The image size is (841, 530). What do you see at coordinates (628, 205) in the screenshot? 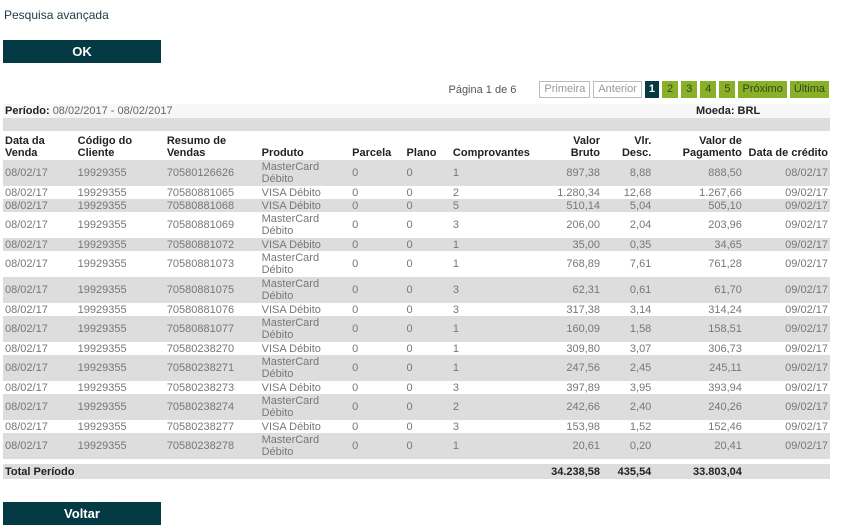
I see `cell-vlr-desc: 5,04` at bounding box center [628, 205].